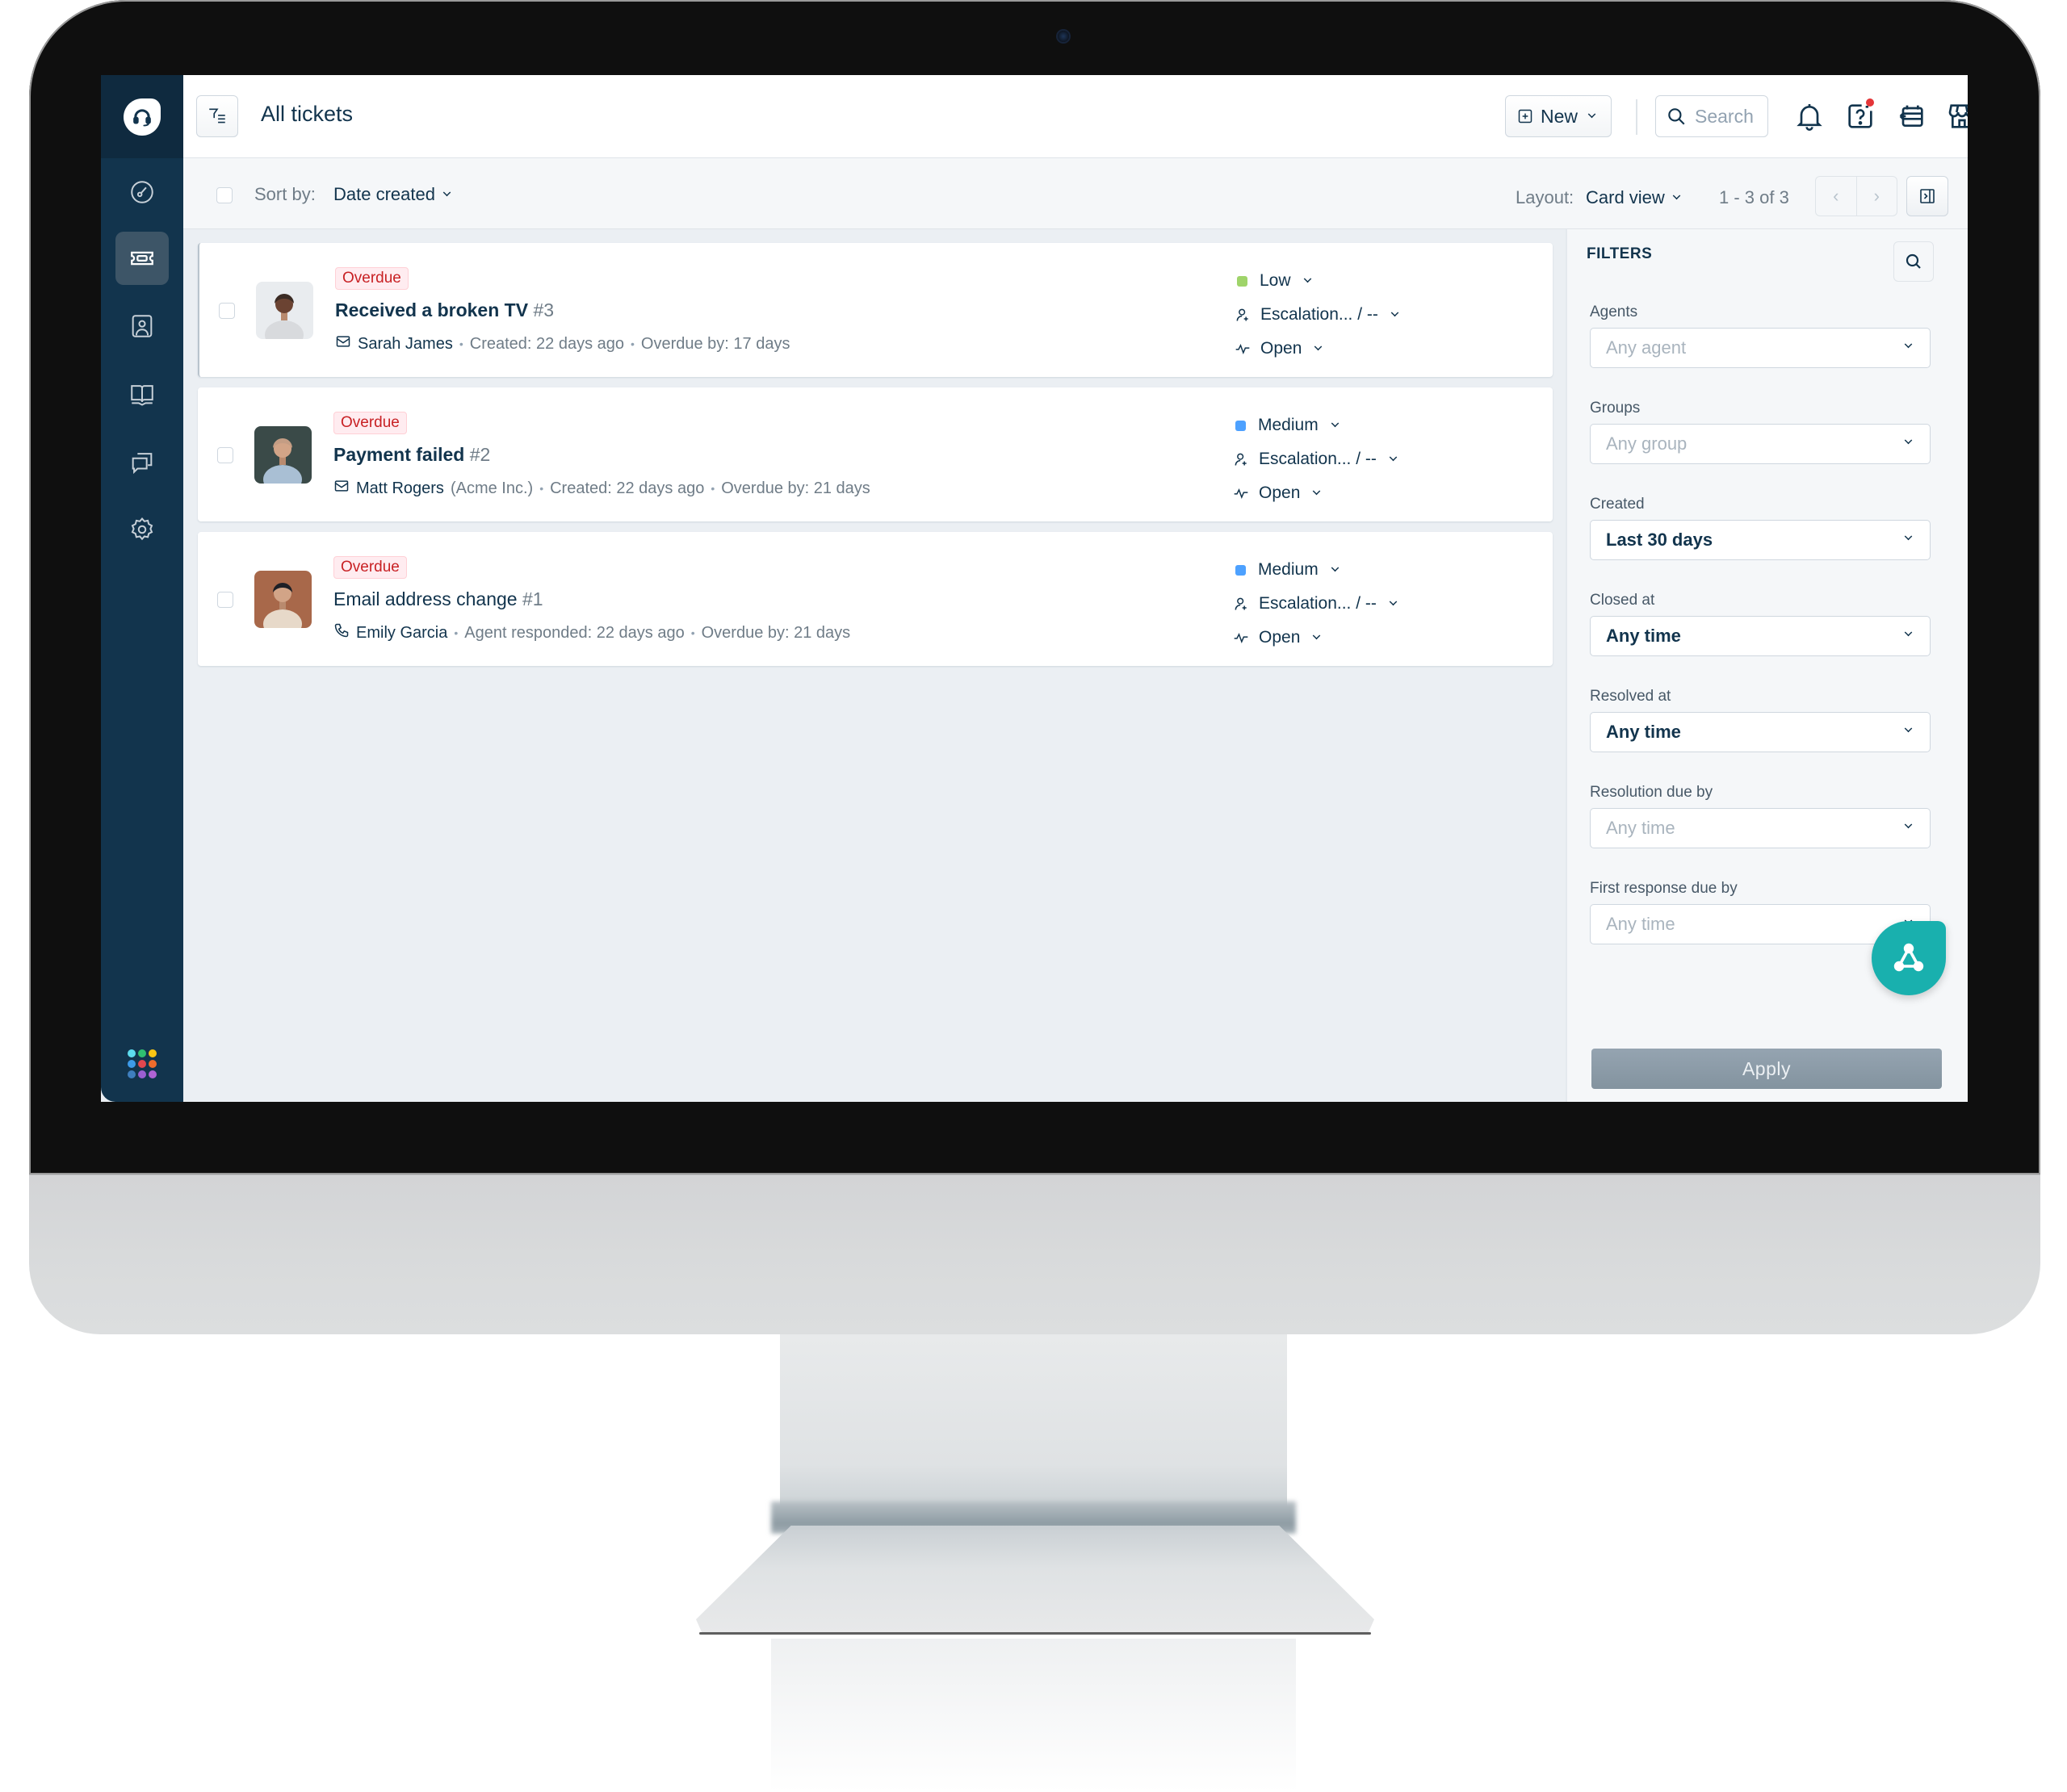  I want to click on pagination-controls: ‹ ›, so click(1856, 196).